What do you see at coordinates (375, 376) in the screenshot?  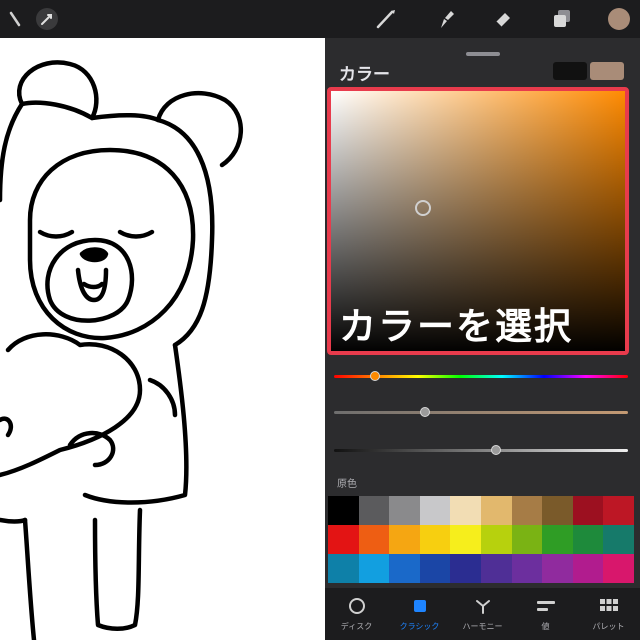 I see `hue-slider-knob` at bounding box center [375, 376].